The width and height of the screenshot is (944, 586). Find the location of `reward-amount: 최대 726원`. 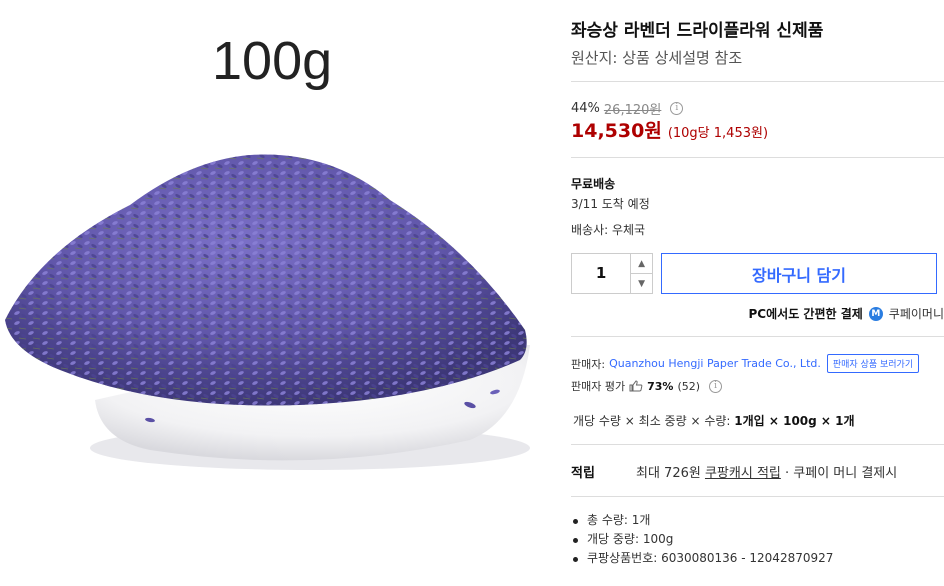

reward-amount: 최대 726원 is located at coordinates (670, 473).